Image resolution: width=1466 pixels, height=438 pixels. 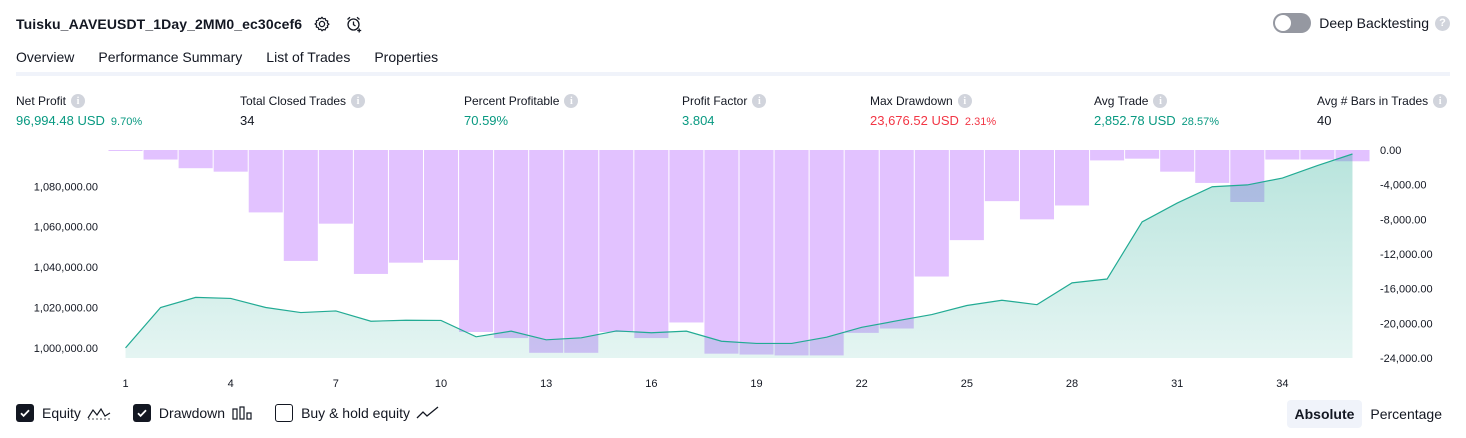 What do you see at coordinates (66, 349) in the screenshot?
I see `left-axis-tick: 1,000,000.00` at bounding box center [66, 349].